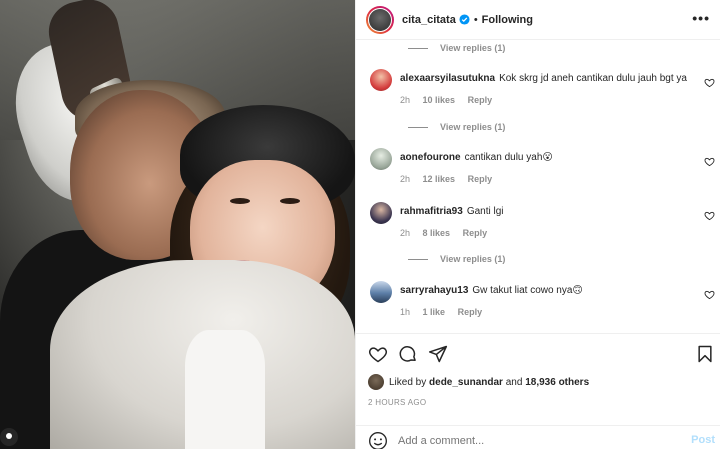  What do you see at coordinates (225, 389) in the screenshot?
I see `photo-shirt` at bounding box center [225, 389].